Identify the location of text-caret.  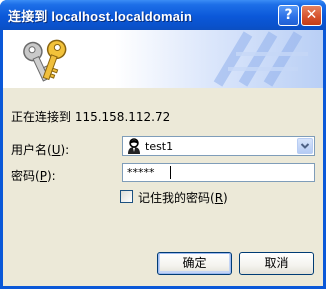
(170, 172).